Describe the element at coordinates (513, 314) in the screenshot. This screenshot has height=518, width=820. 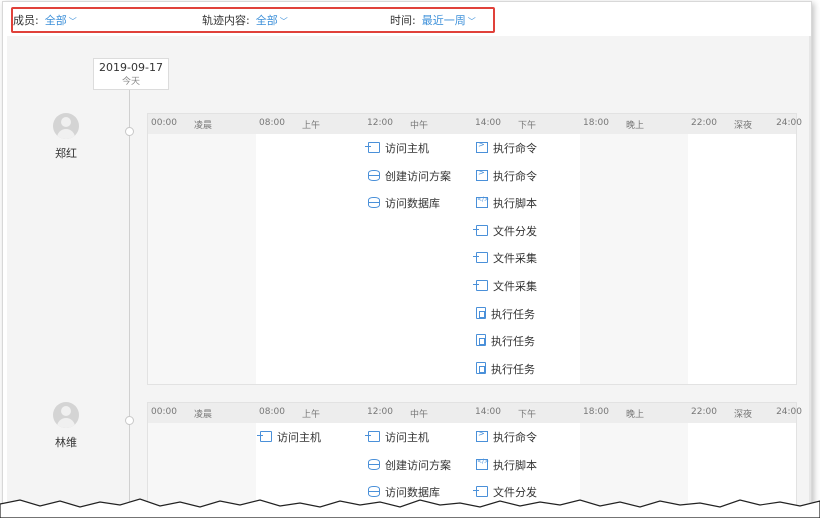
I see `activity-label: 执行任务` at that location.